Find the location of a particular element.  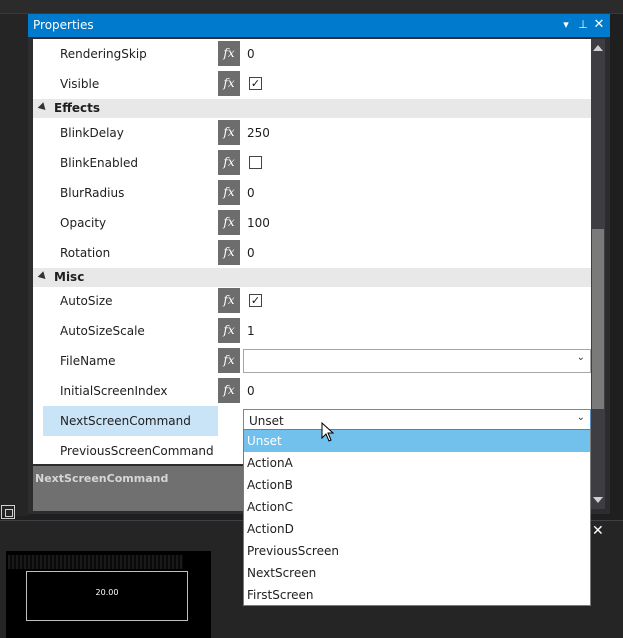

property-name: Visible is located at coordinates (80, 84).